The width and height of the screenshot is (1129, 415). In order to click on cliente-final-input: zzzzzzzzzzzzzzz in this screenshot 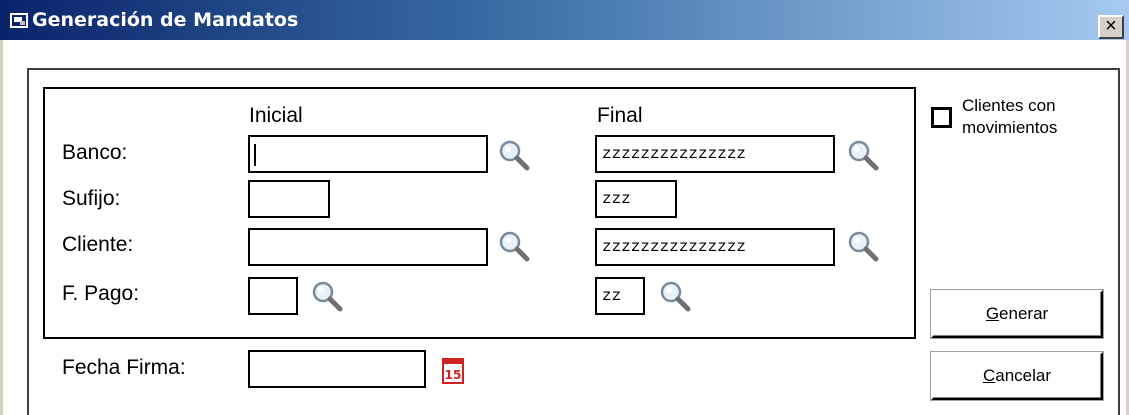, I will do `click(715, 247)`.